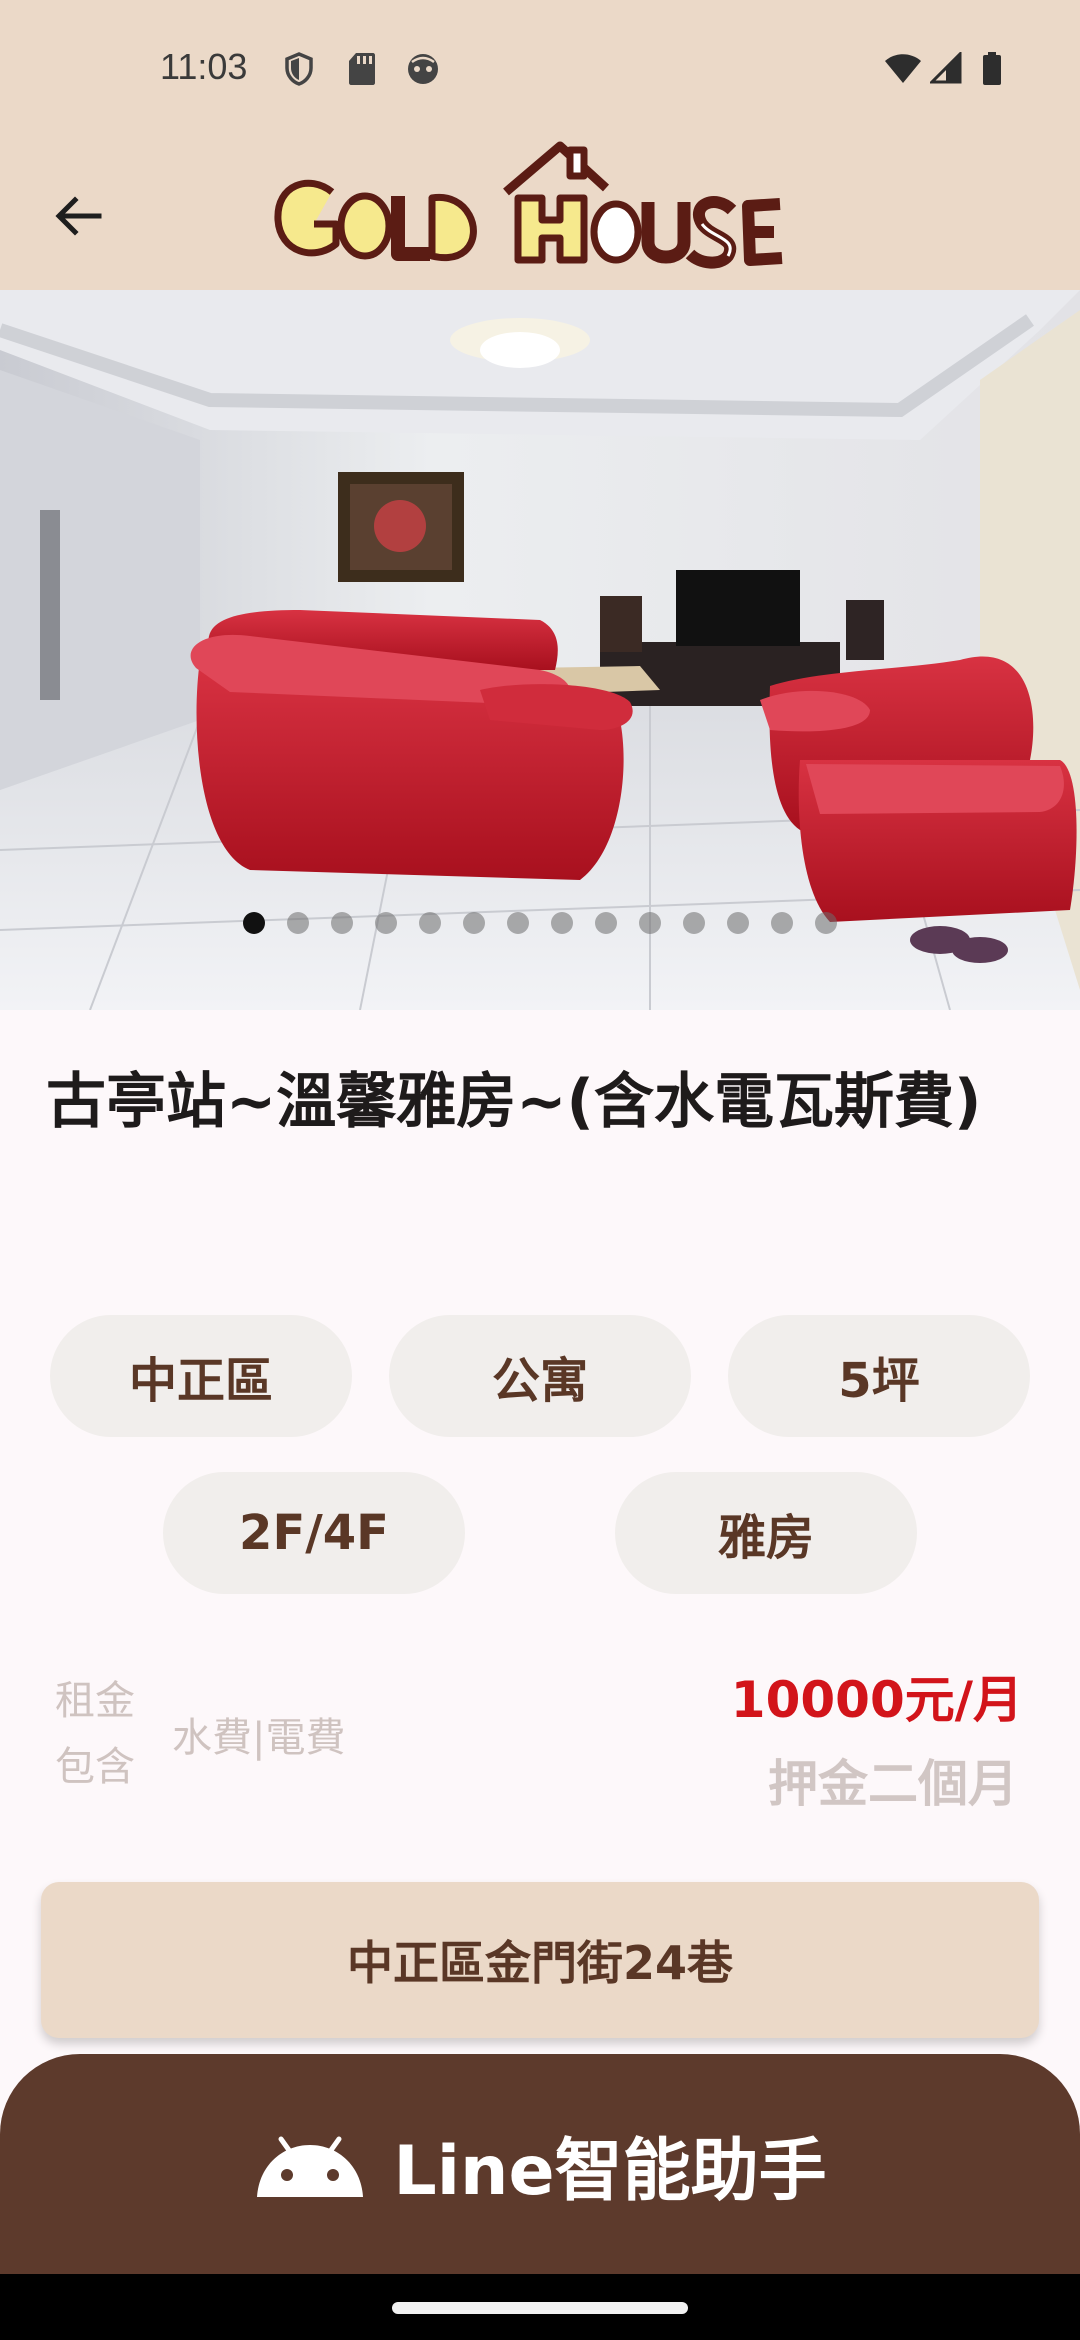 This screenshot has width=1080, height=2340. What do you see at coordinates (610, 2171) in the screenshot?
I see `line-assistant-label: Line智能助手` at bounding box center [610, 2171].